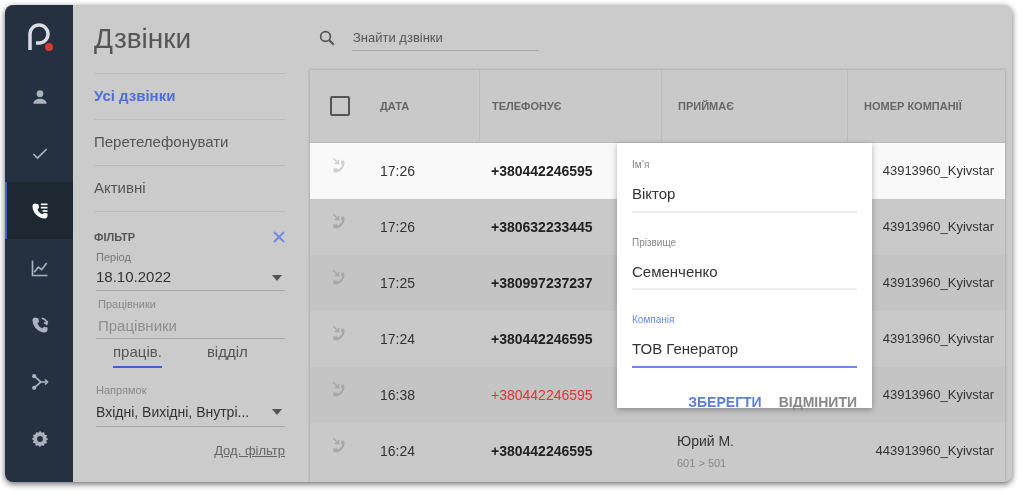  Describe the element at coordinates (542, 227) in the screenshot. I see `table-cell: +380632233445` at that location.